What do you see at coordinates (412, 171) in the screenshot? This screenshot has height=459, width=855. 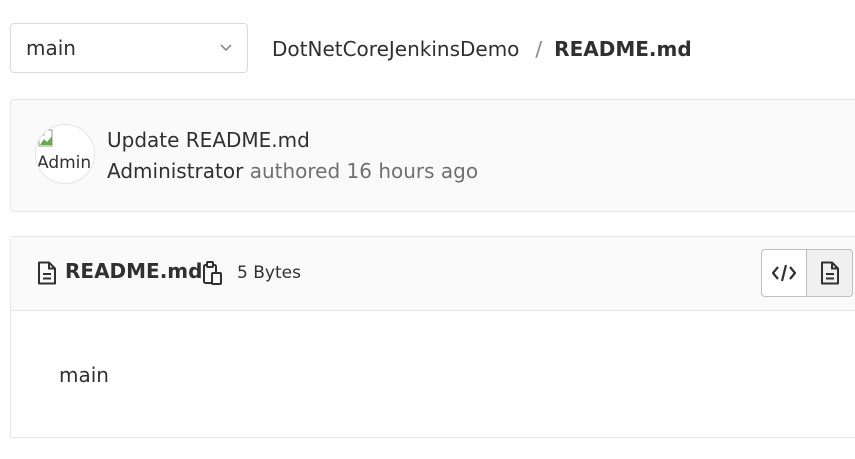 I see `commit-time: 16 hours ago` at bounding box center [412, 171].